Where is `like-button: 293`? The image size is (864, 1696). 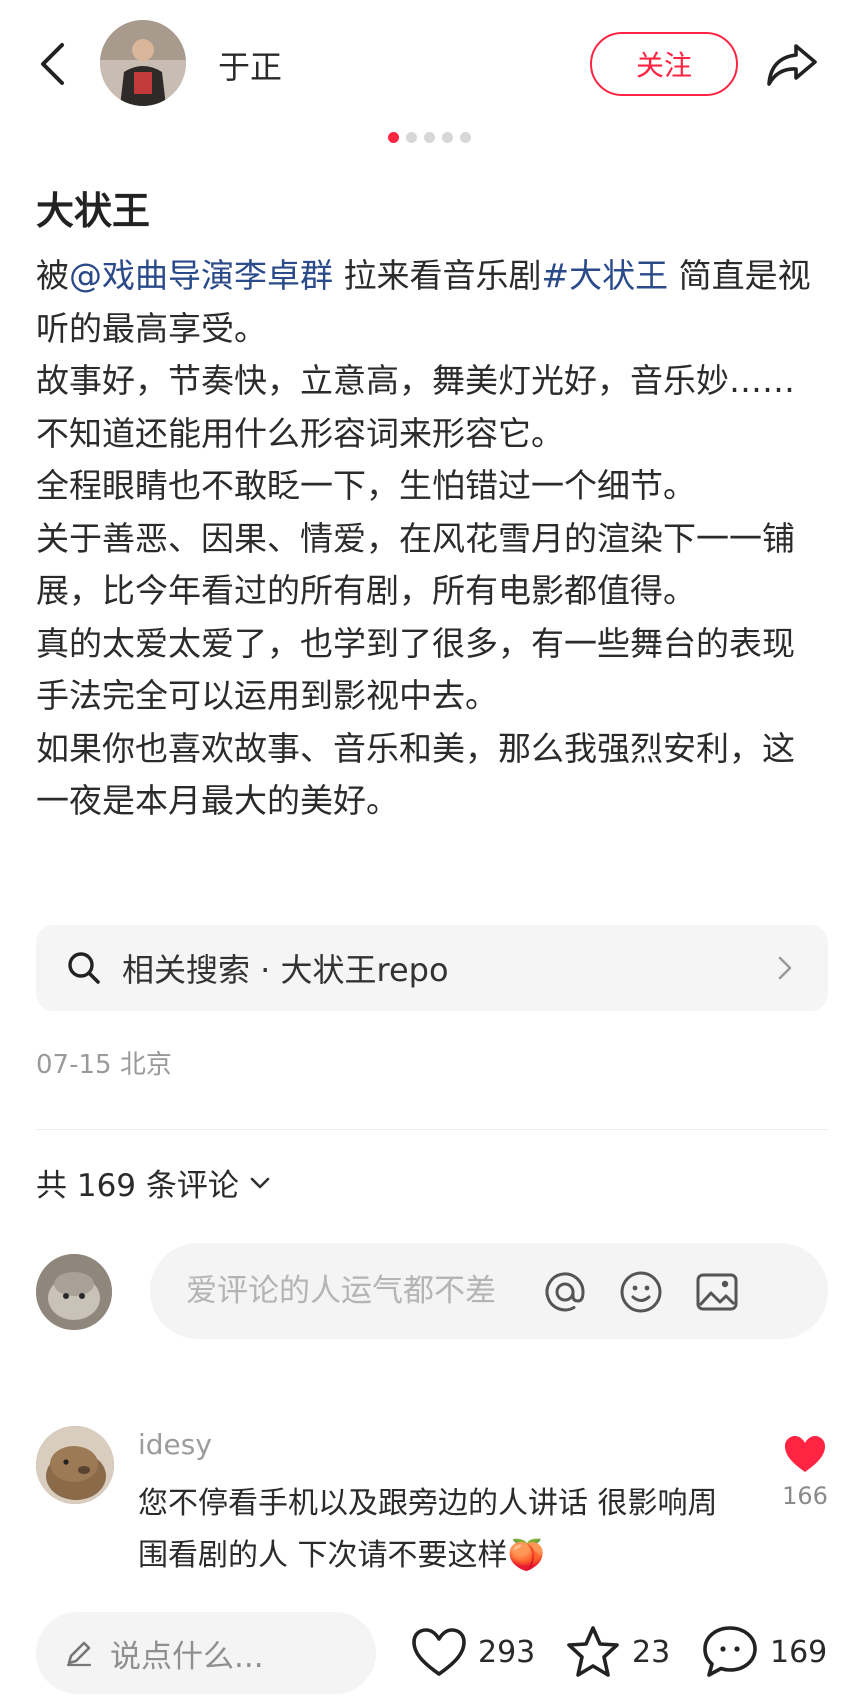
like-button: 293 is located at coordinates (472, 1652).